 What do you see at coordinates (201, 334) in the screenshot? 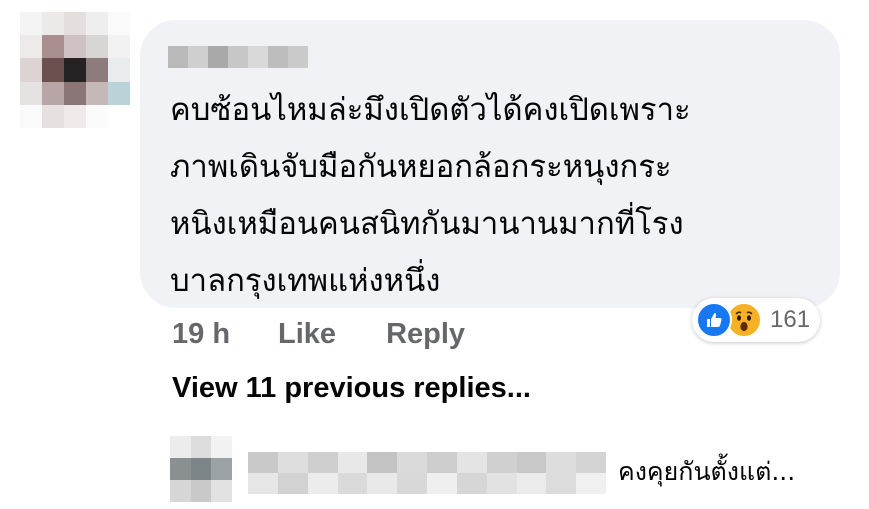
I see `comment-timestamp: 19 h` at bounding box center [201, 334].